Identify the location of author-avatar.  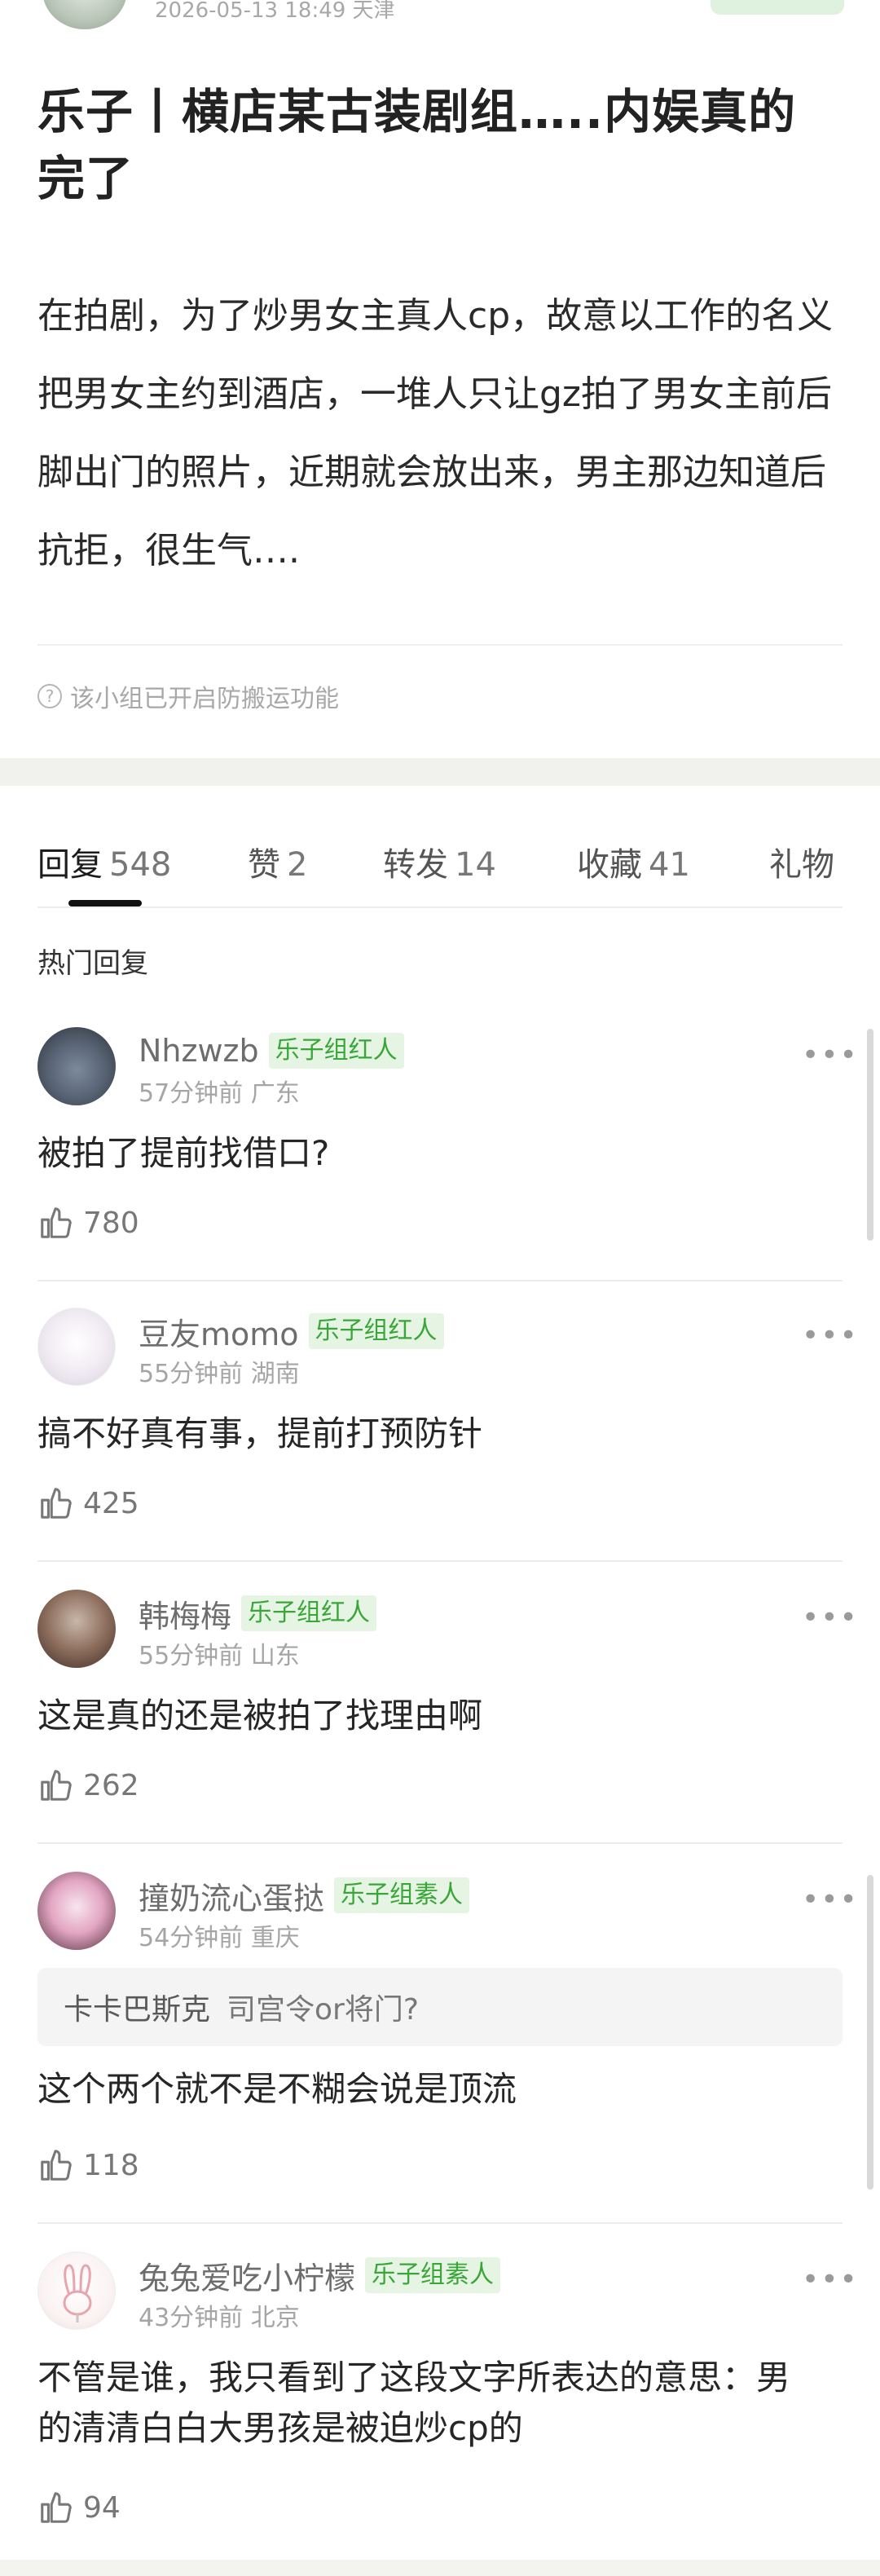
(84, 14).